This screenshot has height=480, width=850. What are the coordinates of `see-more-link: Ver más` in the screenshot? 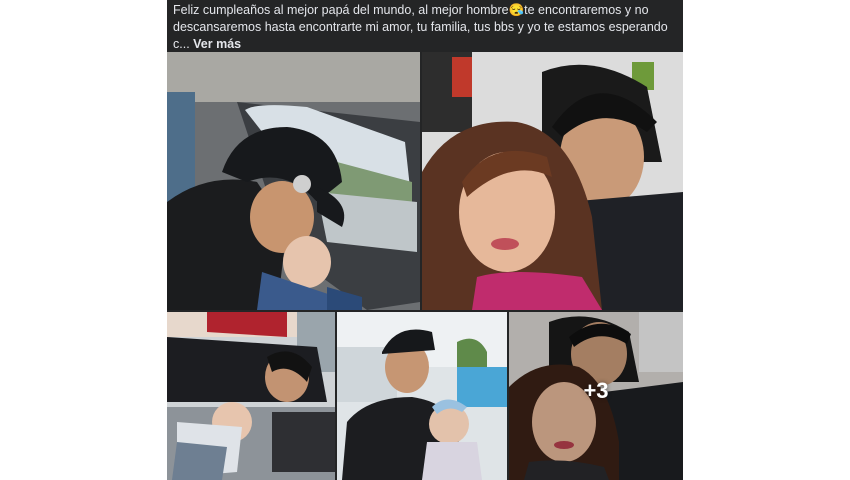 It's located at (217, 44).